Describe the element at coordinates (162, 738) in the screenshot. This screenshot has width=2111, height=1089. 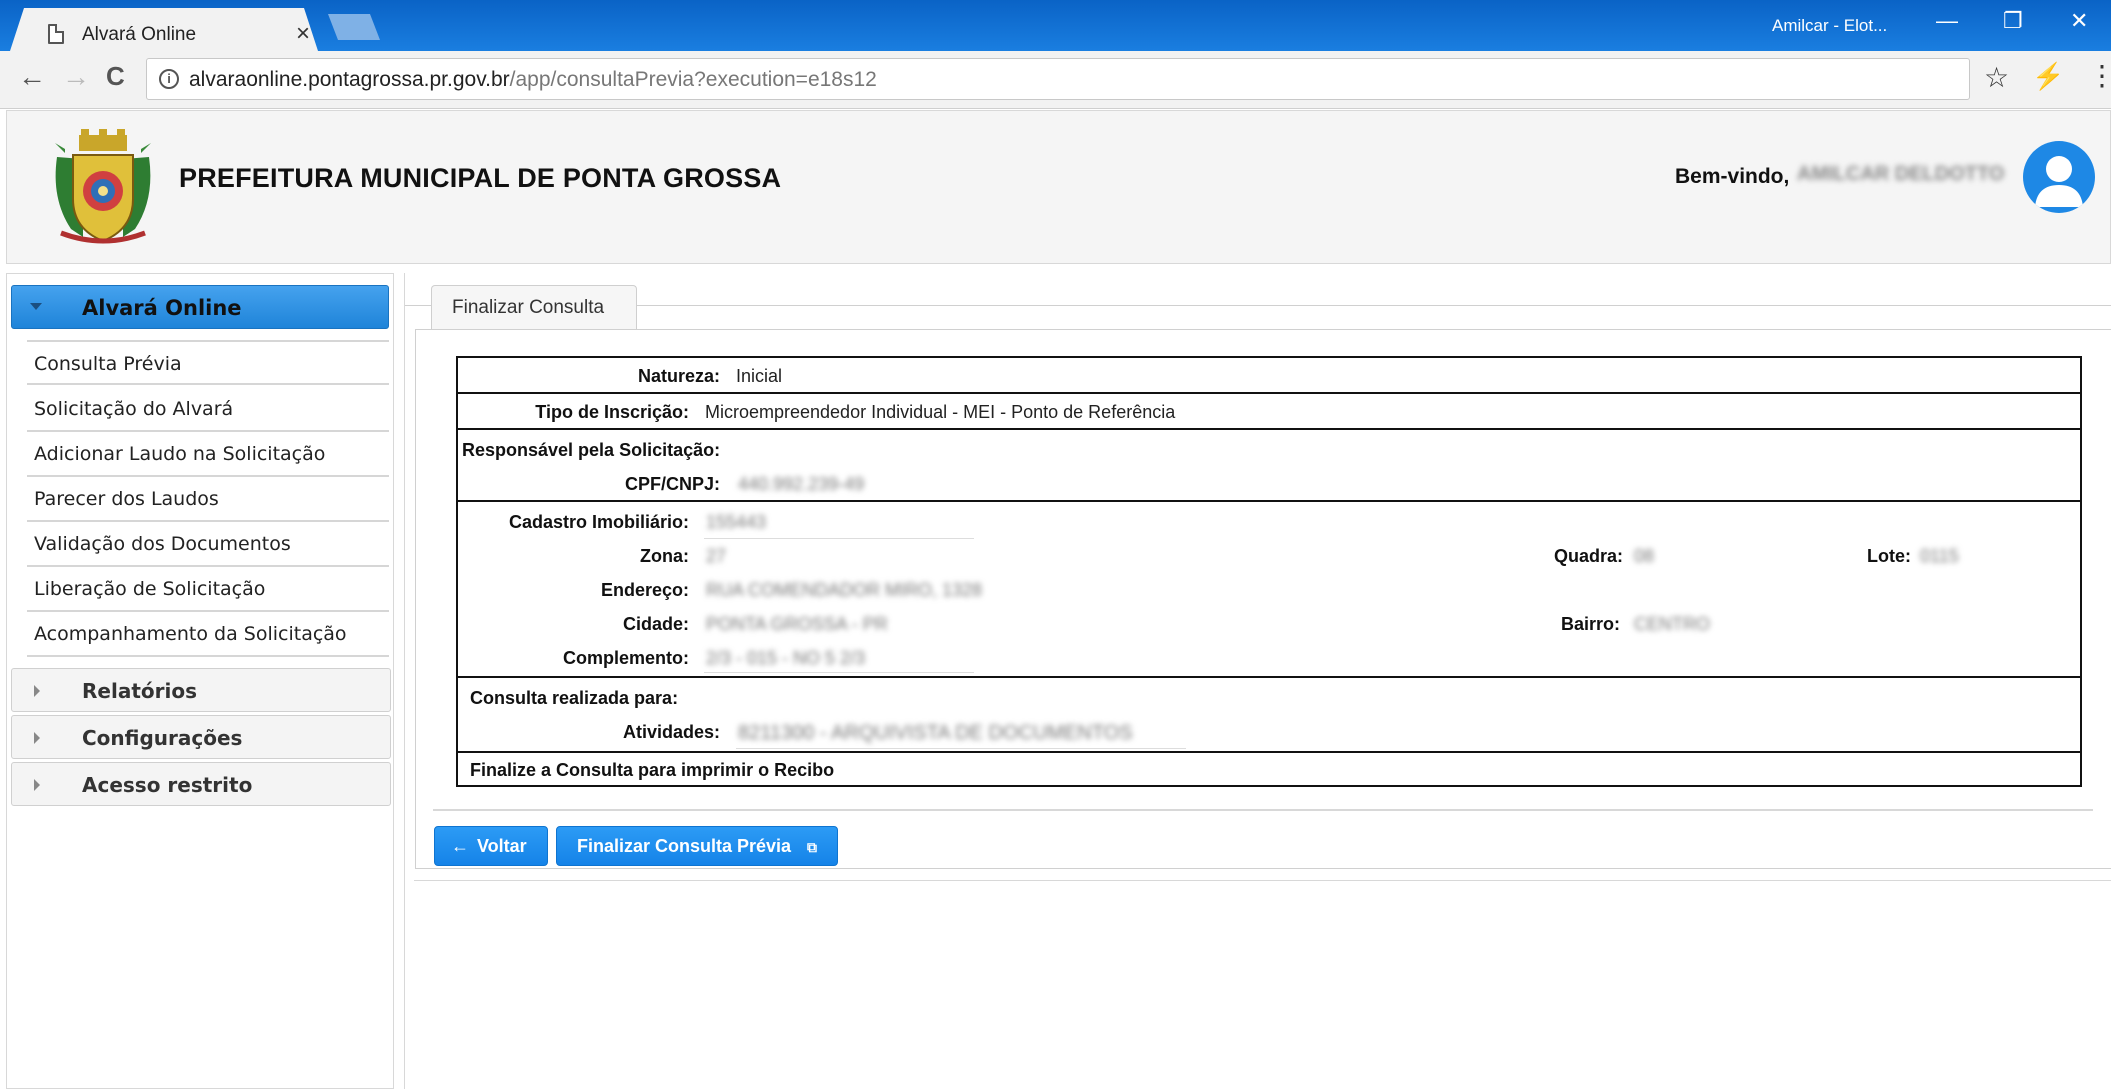
I see `sidebar-group-label: Configurações` at that location.